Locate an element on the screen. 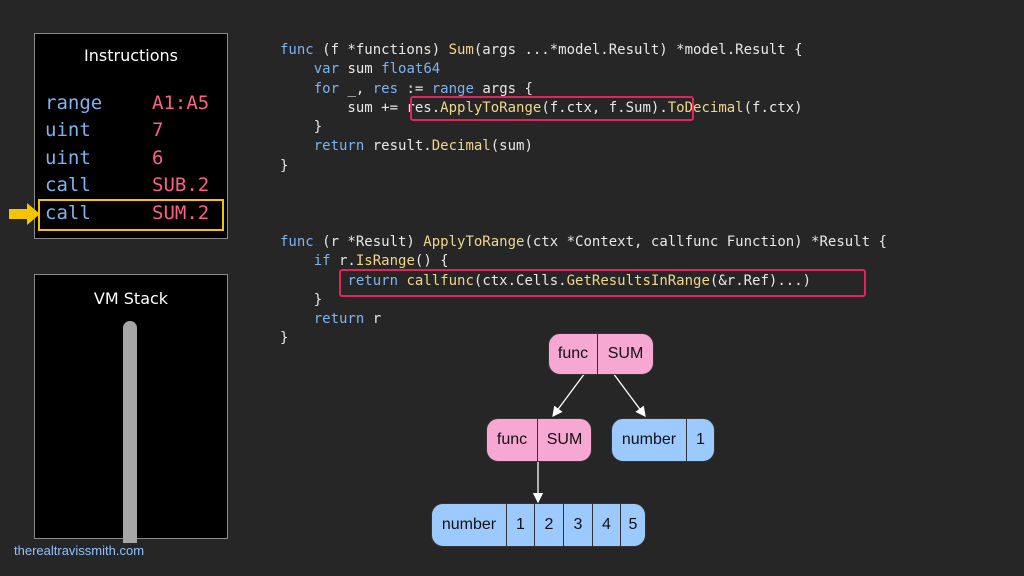 The image size is (1024, 576). tree-edges is located at coordinates (589, 438).